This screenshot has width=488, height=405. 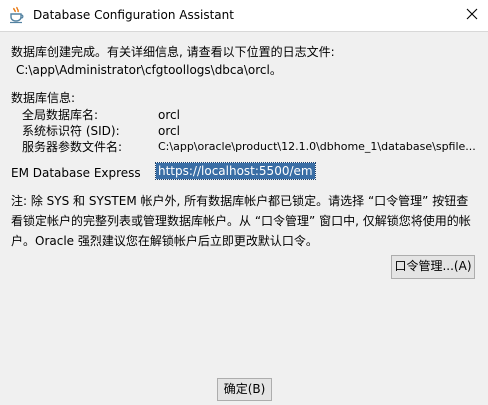 What do you see at coordinates (17, 15) in the screenshot?
I see `java-cup-icon` at bounding box center [17, 15].